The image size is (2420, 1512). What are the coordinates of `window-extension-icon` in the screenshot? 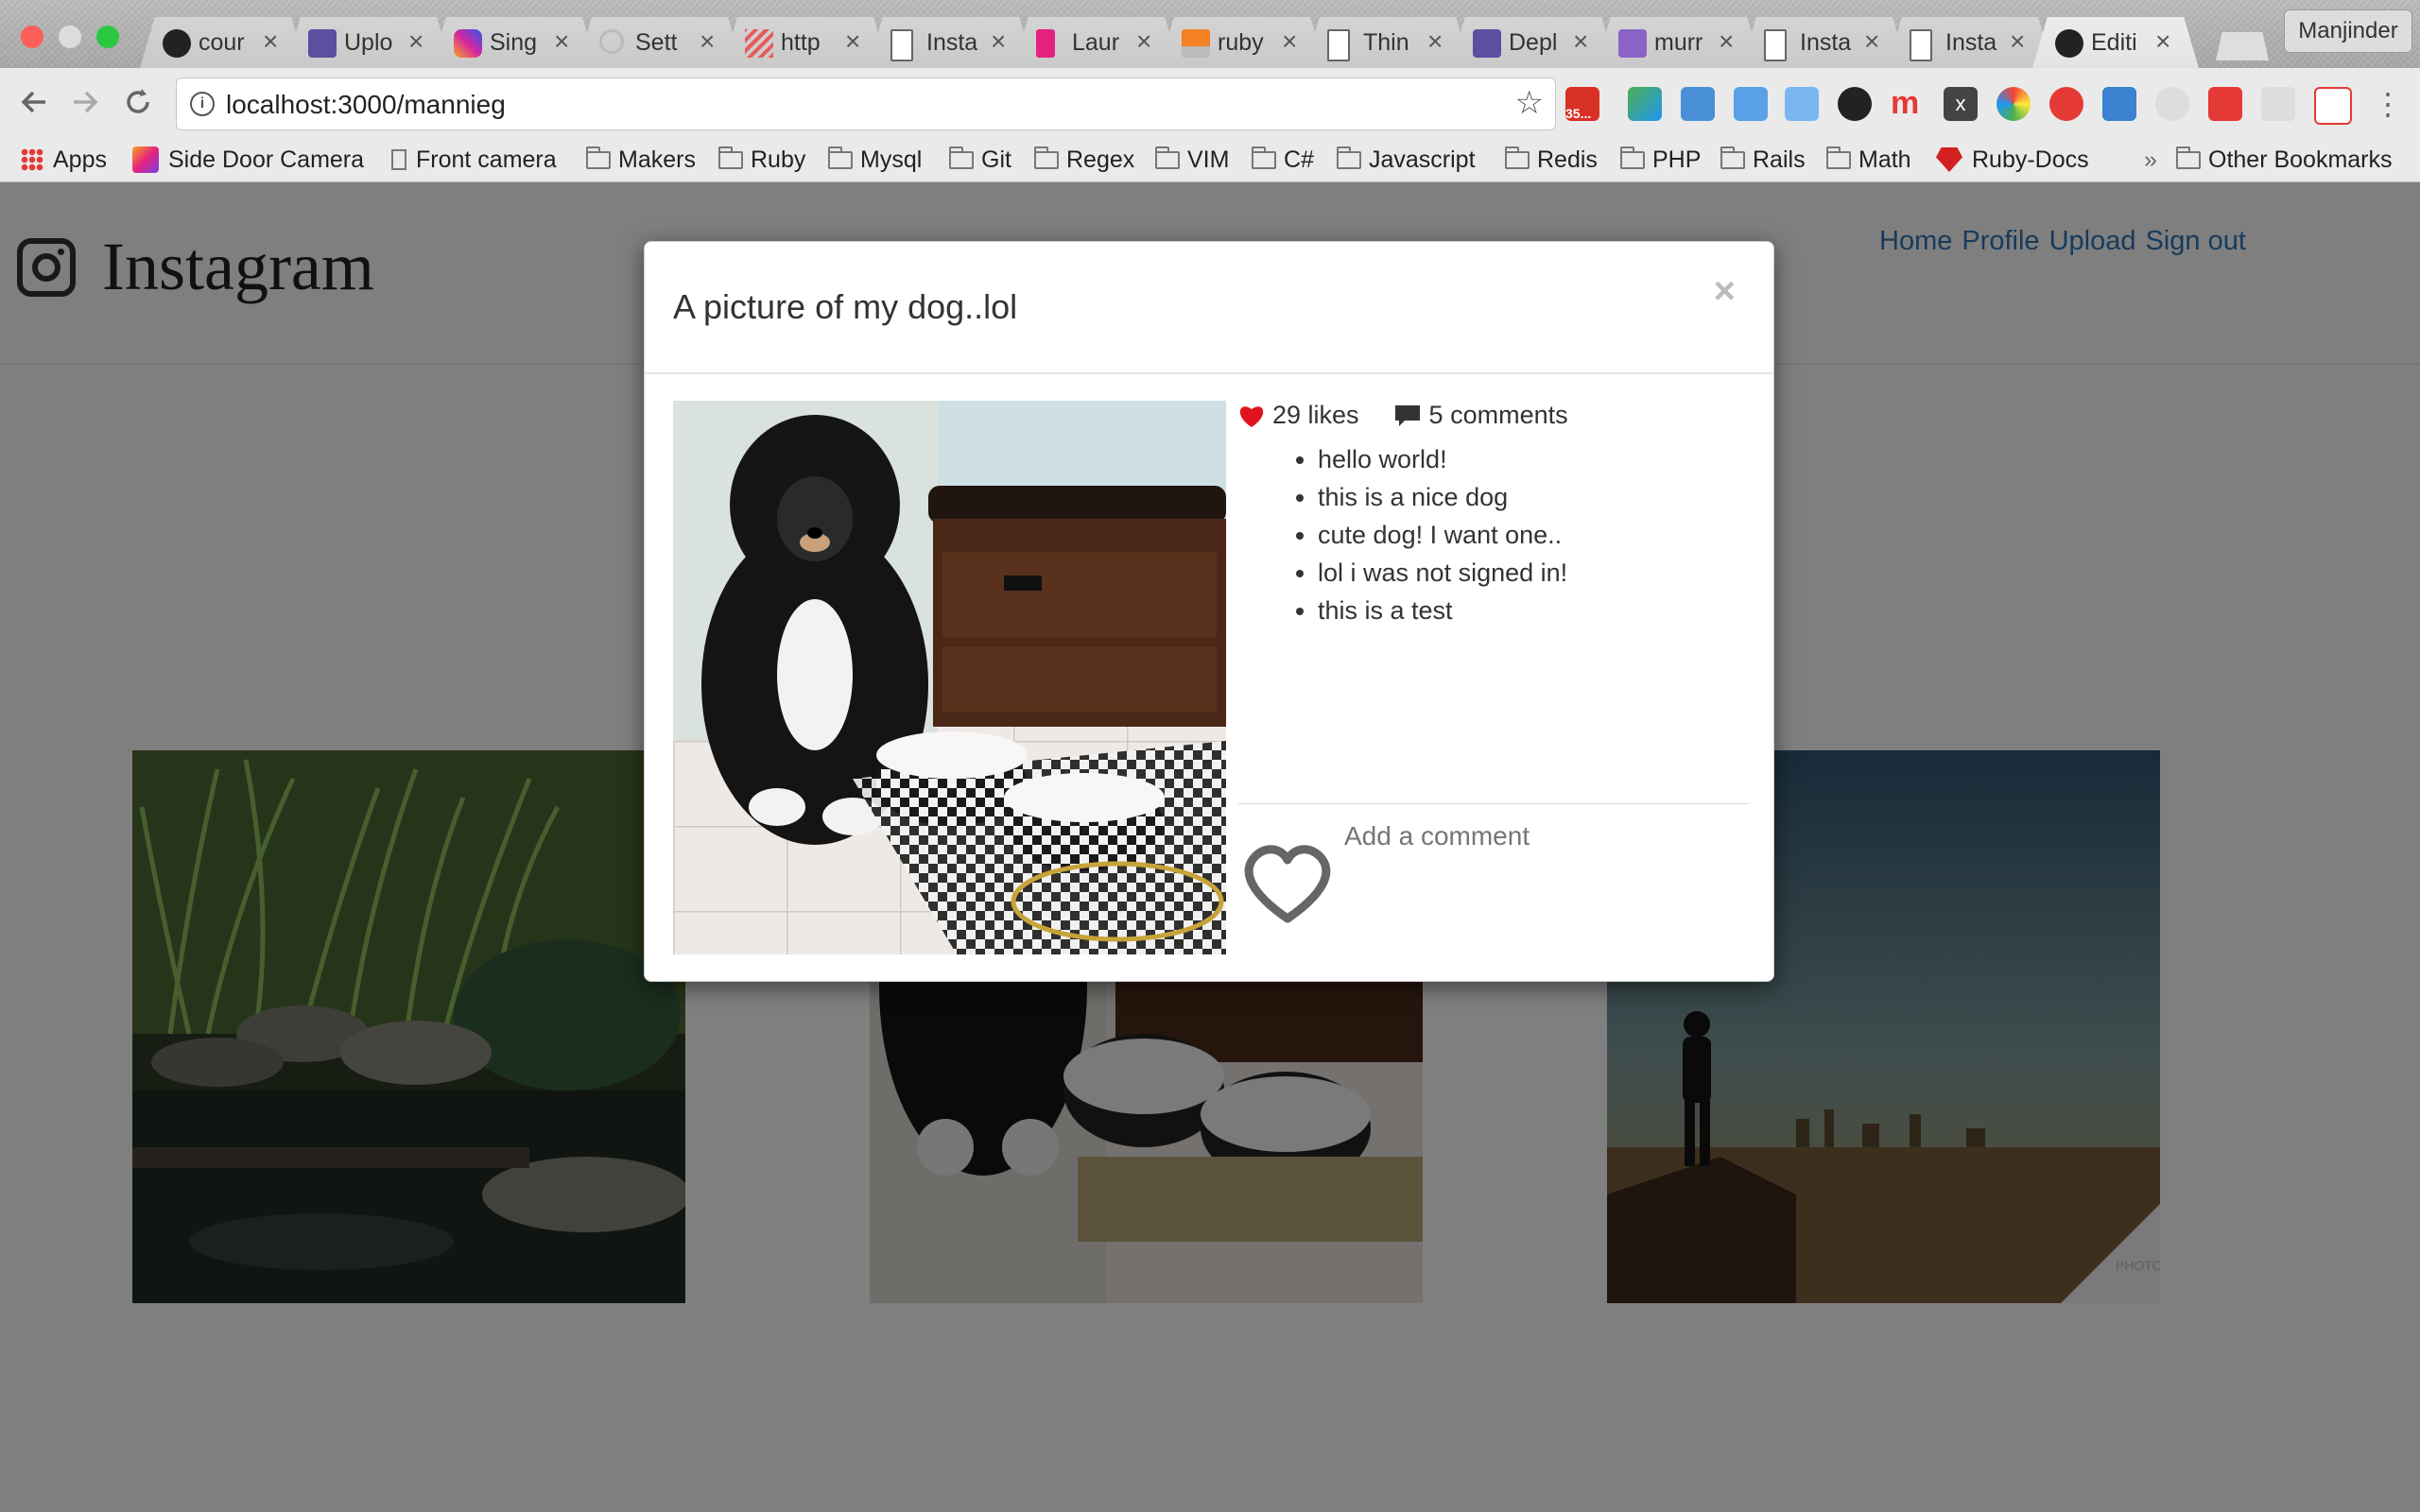 It's located at (1698, 104).